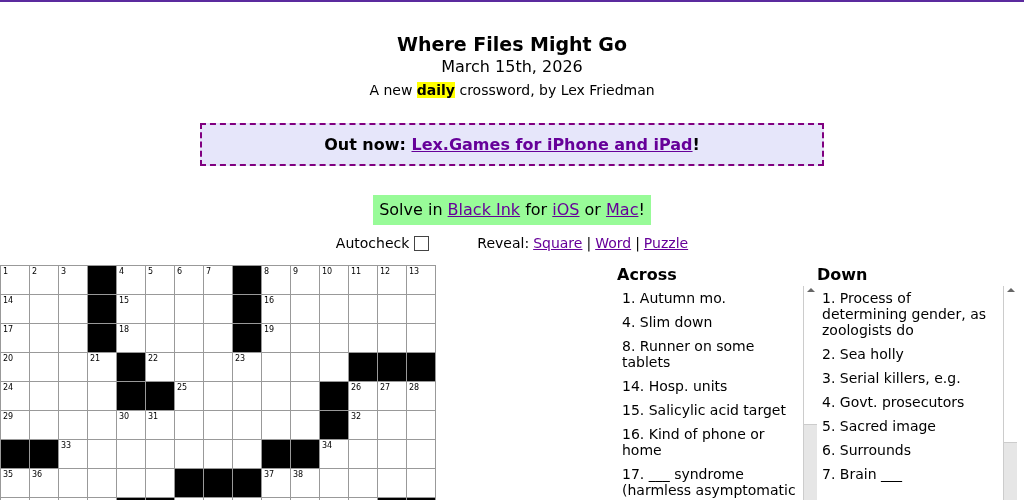 The width and height of the screenshot is (1024, 500). I want to click on clue-item: 4. Slim down, so click(710, 322).